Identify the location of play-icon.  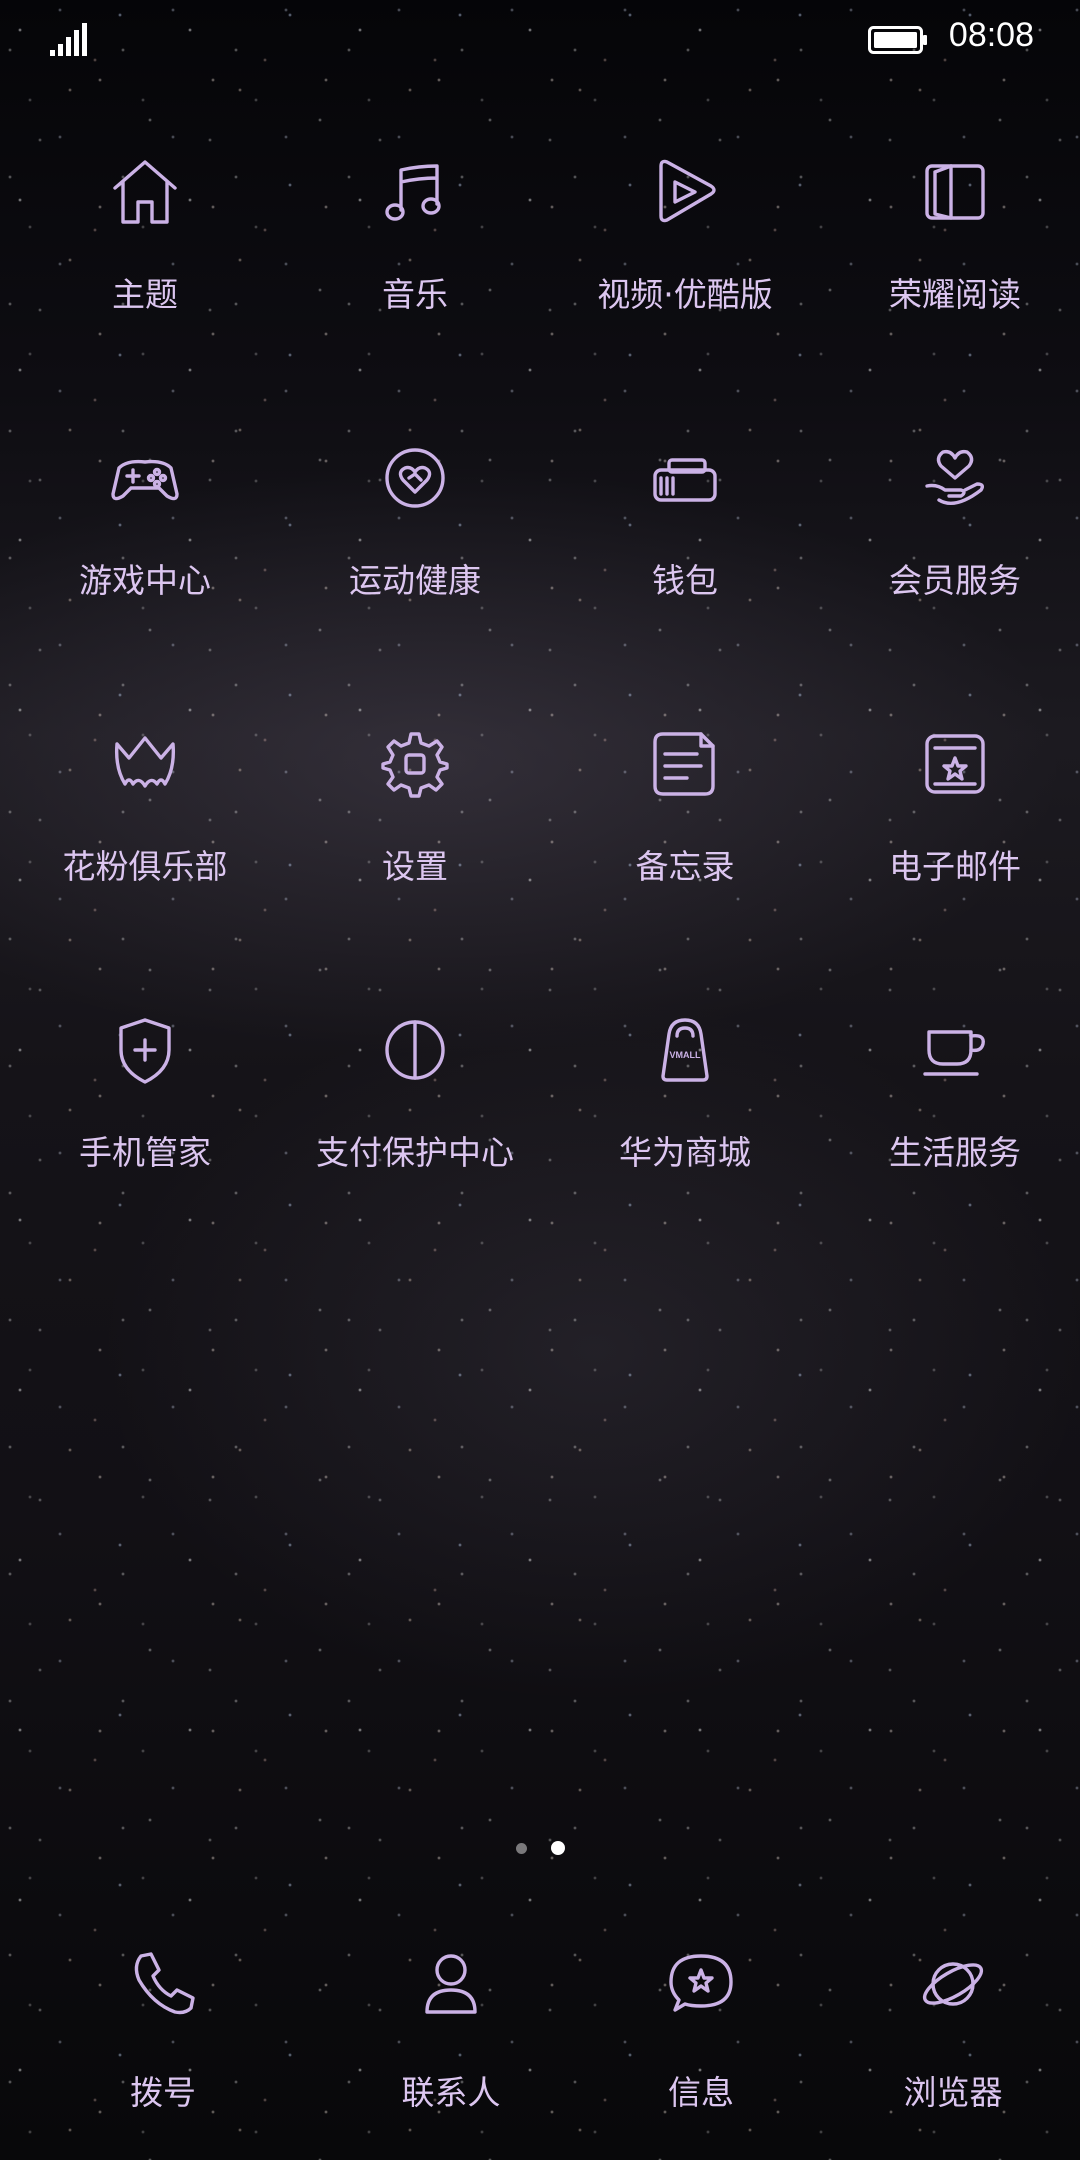
(685, 192).